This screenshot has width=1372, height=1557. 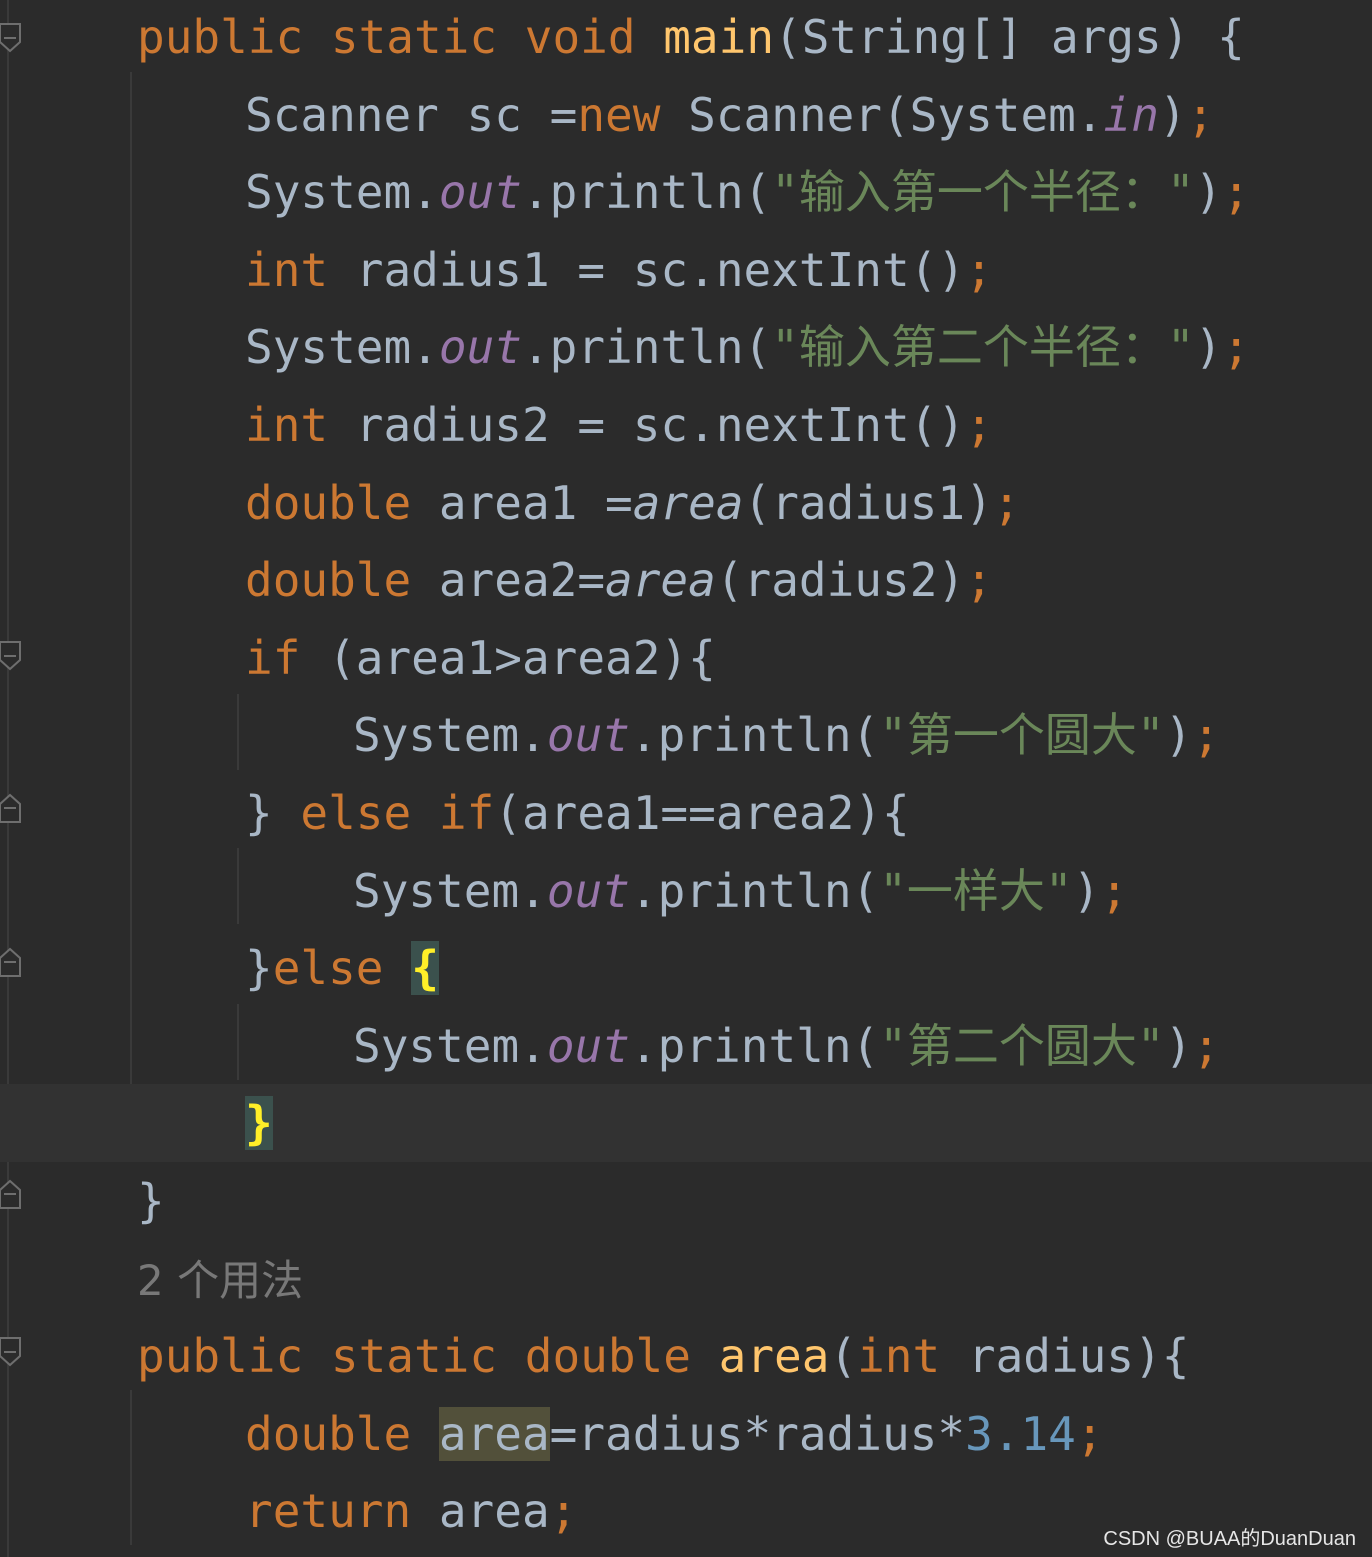 I want to click on code-line: } else if(area1==area2){, so click(x=686, y=813).